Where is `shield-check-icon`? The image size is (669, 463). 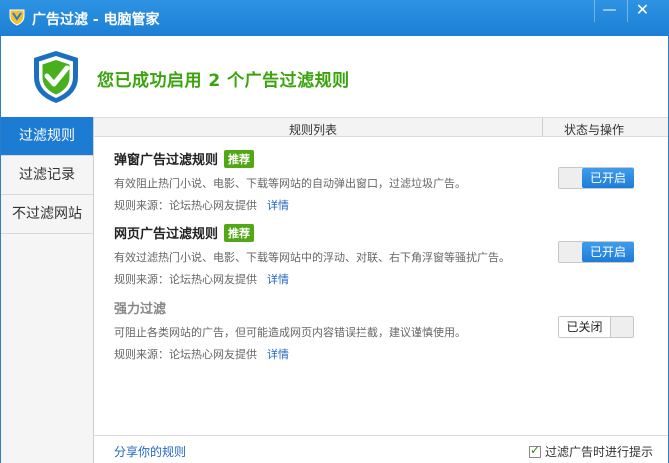
shield-check-icon is located at coordinates (56, 77).